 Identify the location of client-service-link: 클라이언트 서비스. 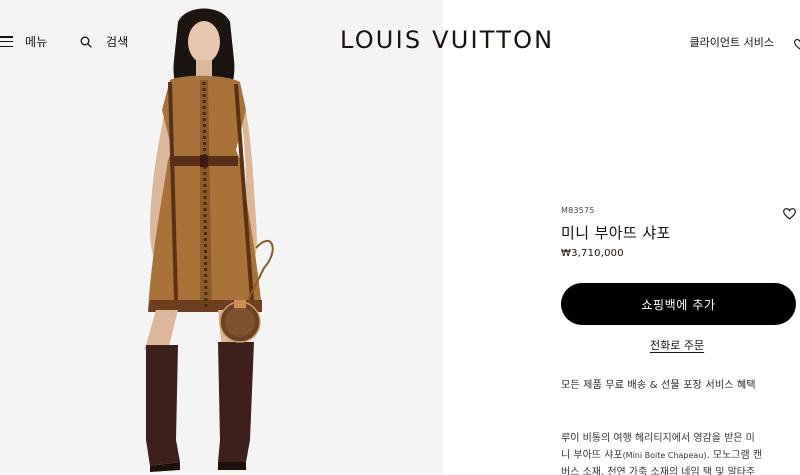
(732, 42).